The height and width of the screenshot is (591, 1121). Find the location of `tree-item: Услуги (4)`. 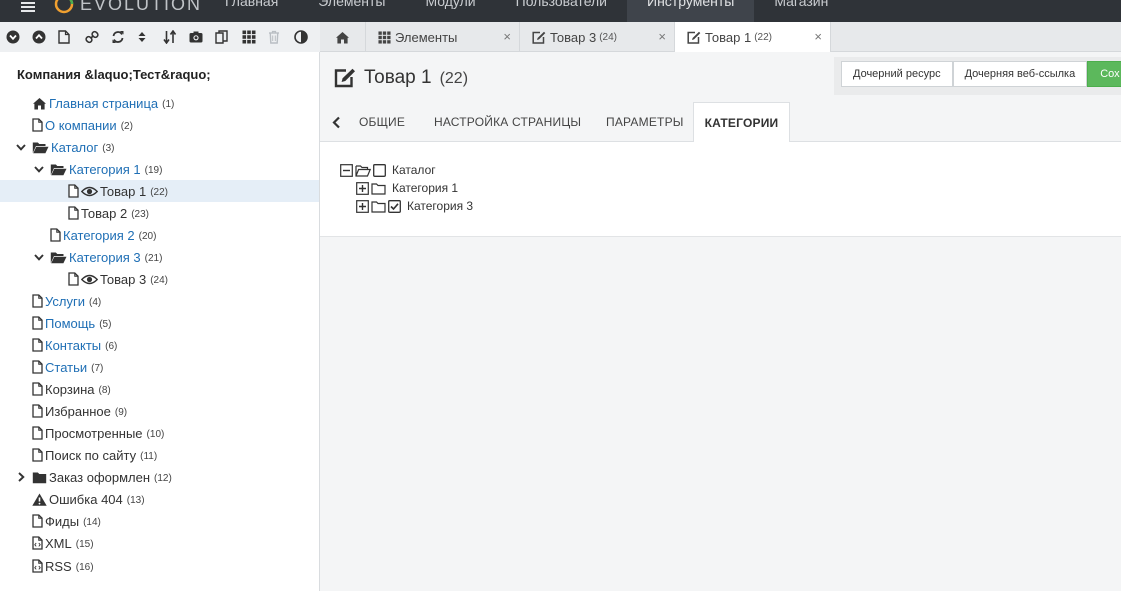

tree-item: Услуги (4) is located at coordinates (159, 301).